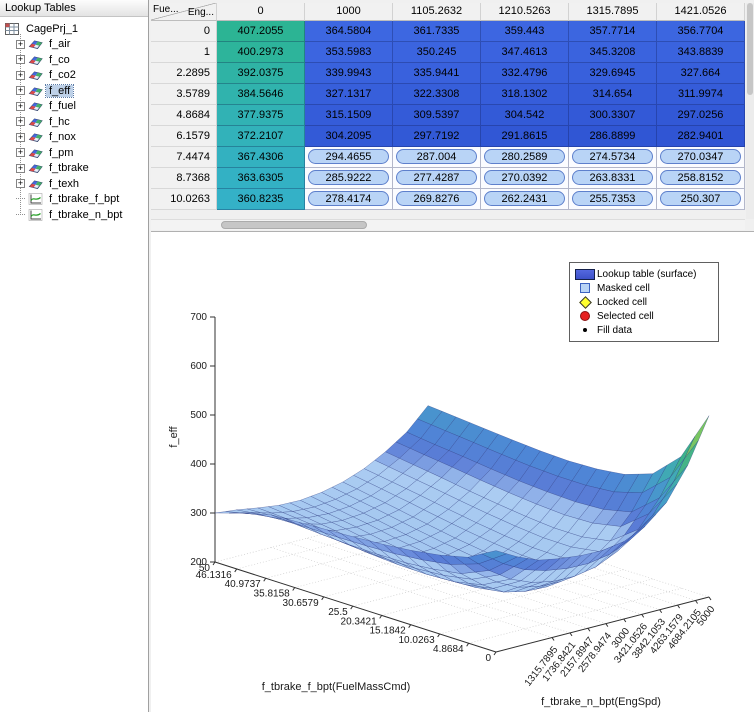  Describe the element at coordinates (261, 12) in the screenshot. I see `column-header: 0` at that location.